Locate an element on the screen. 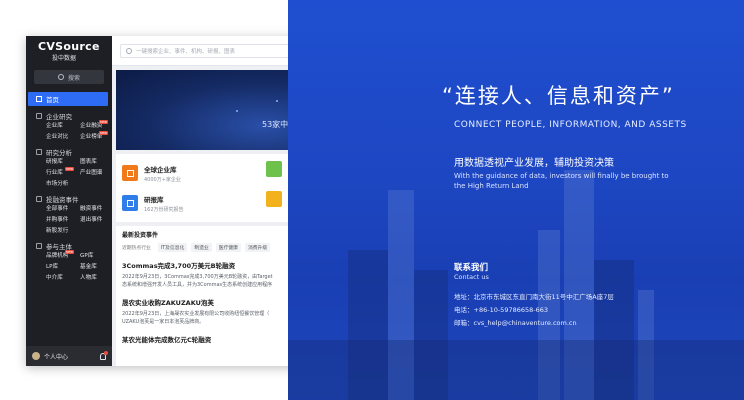 The width and height of the screenshot is (744, 400). sidebar-item: 中介库 is located at coordinates (63, 278).